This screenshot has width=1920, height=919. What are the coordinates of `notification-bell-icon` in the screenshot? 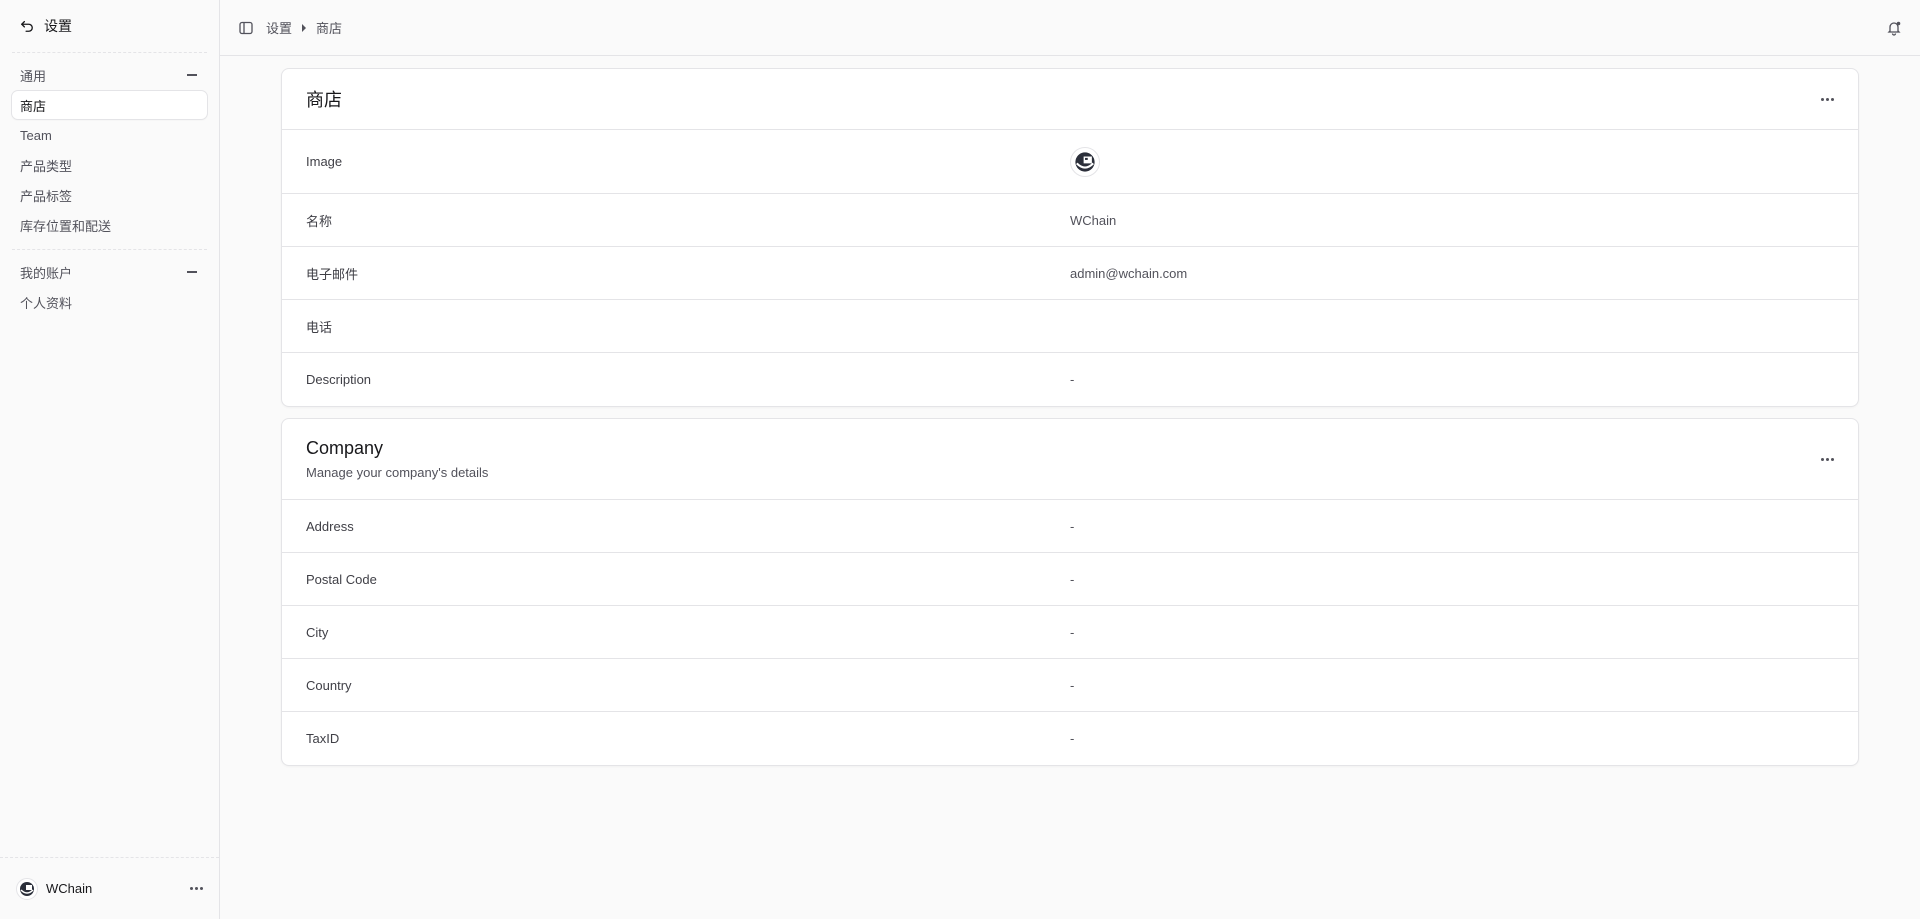 It's located at (1894, 28).